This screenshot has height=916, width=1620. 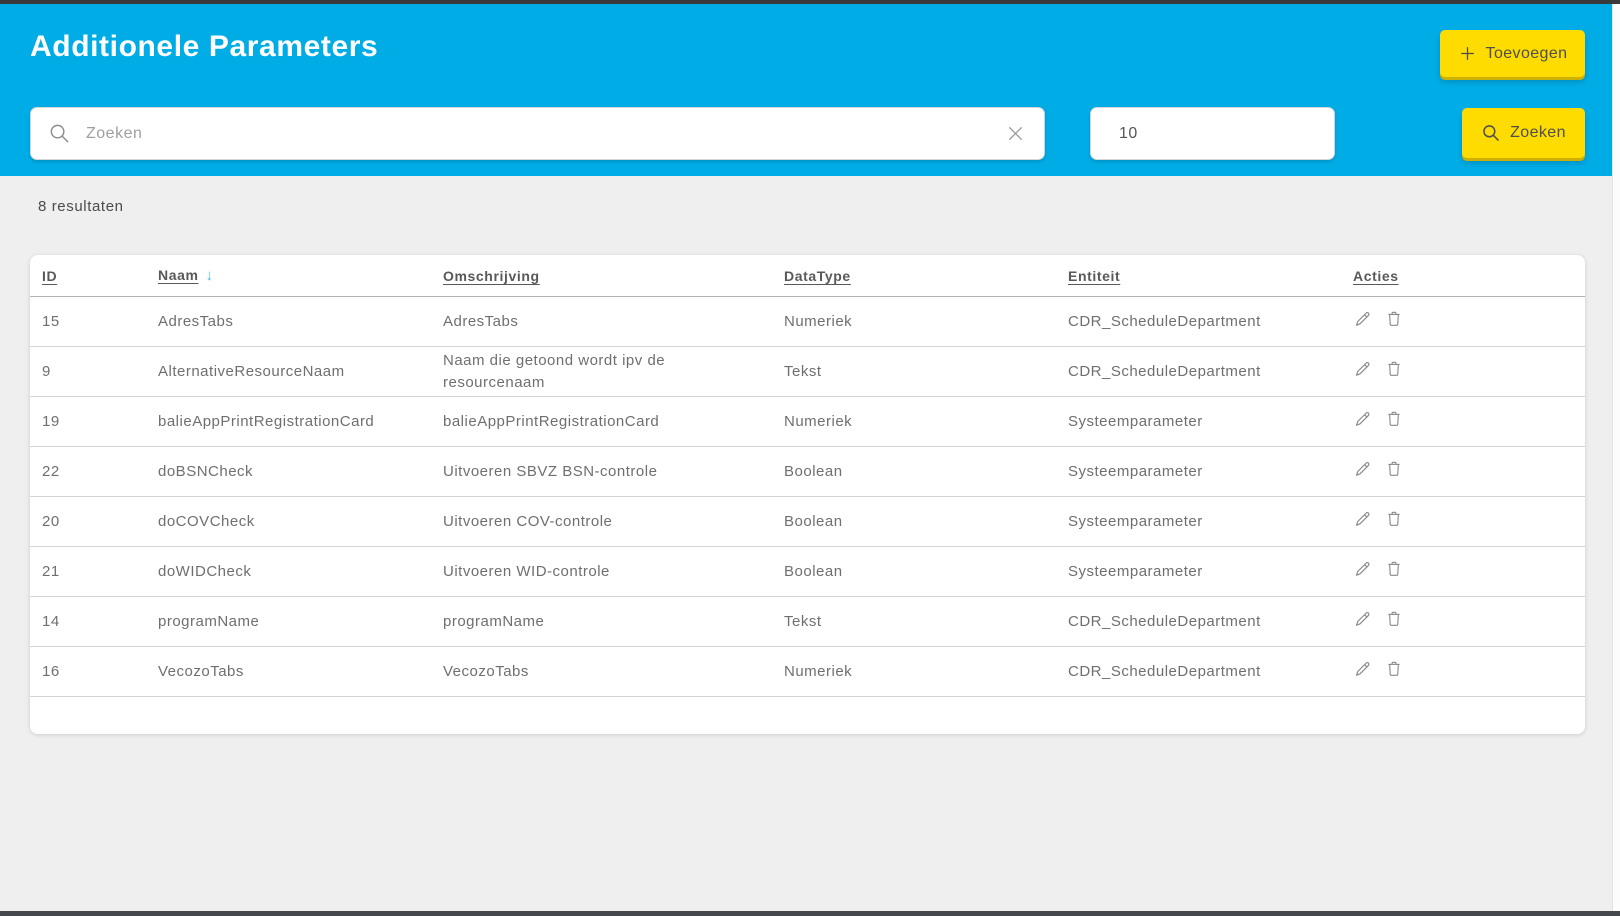 I want to click on cell-omschrijving: balieAppPrintRegistrationCard, so click(x=601, y=421).